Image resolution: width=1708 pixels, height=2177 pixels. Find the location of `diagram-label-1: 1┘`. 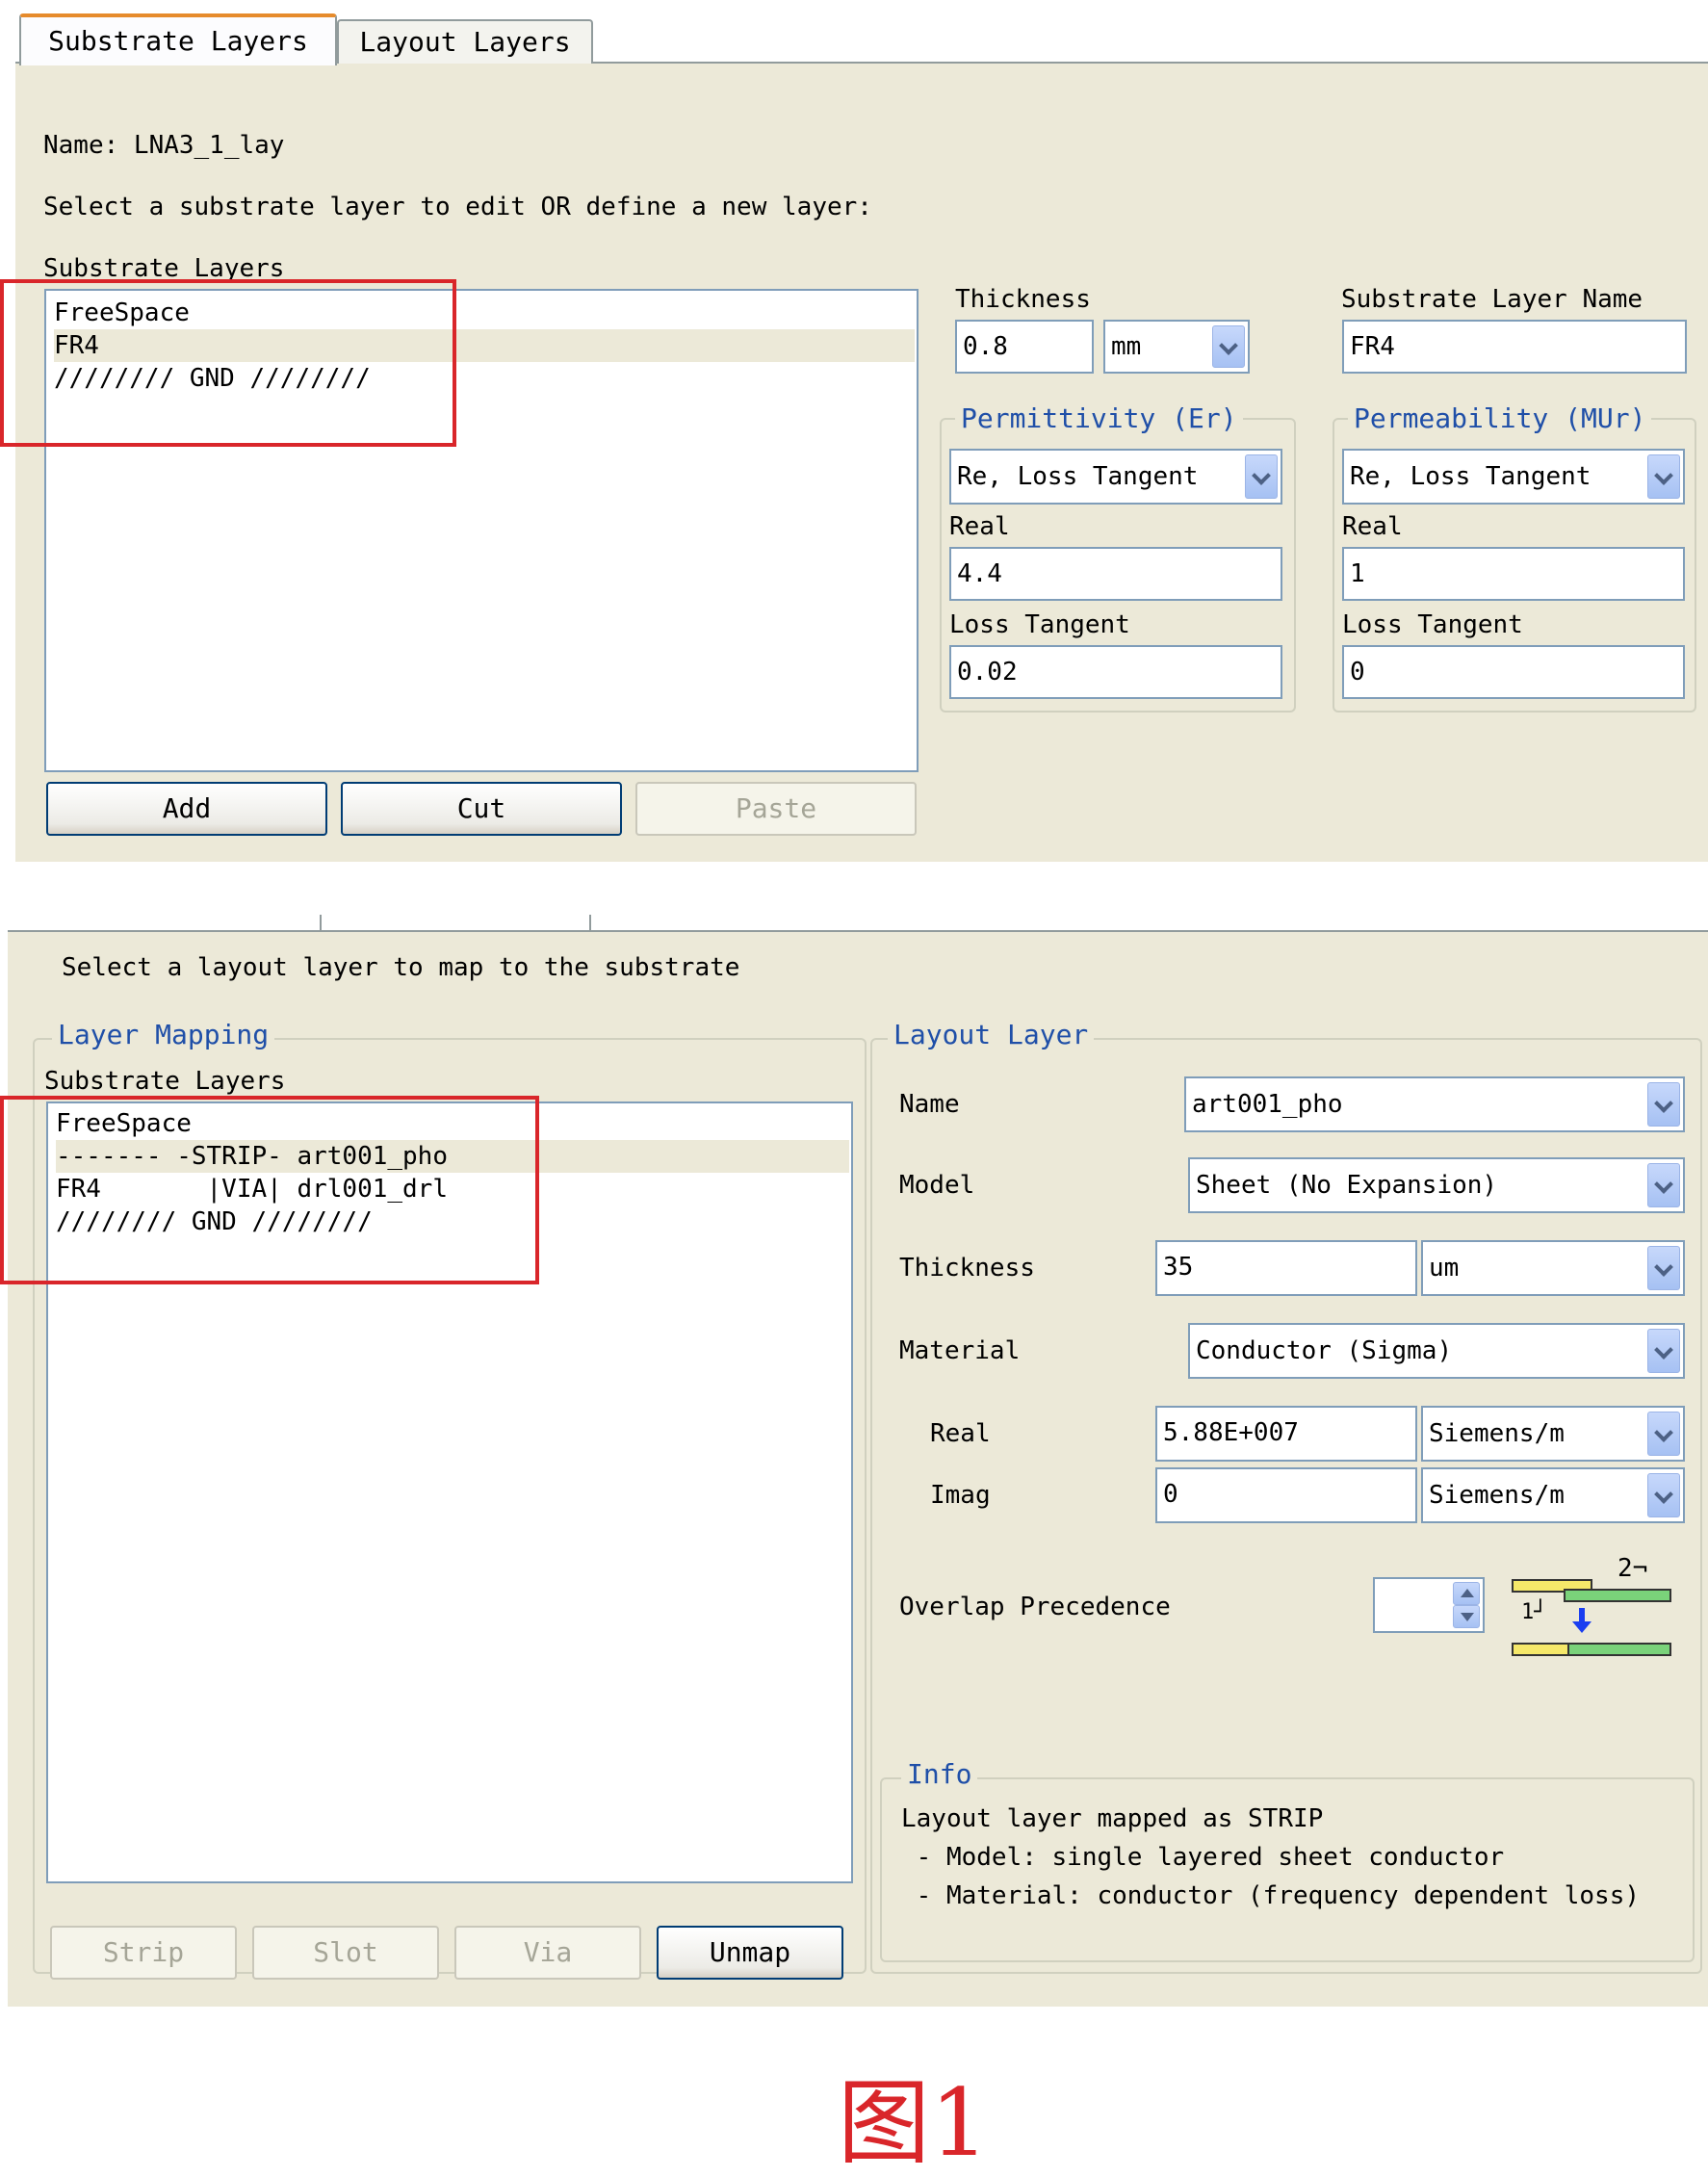

diagram-label-1: 1┘ is located at coordinates (1534, 1612).